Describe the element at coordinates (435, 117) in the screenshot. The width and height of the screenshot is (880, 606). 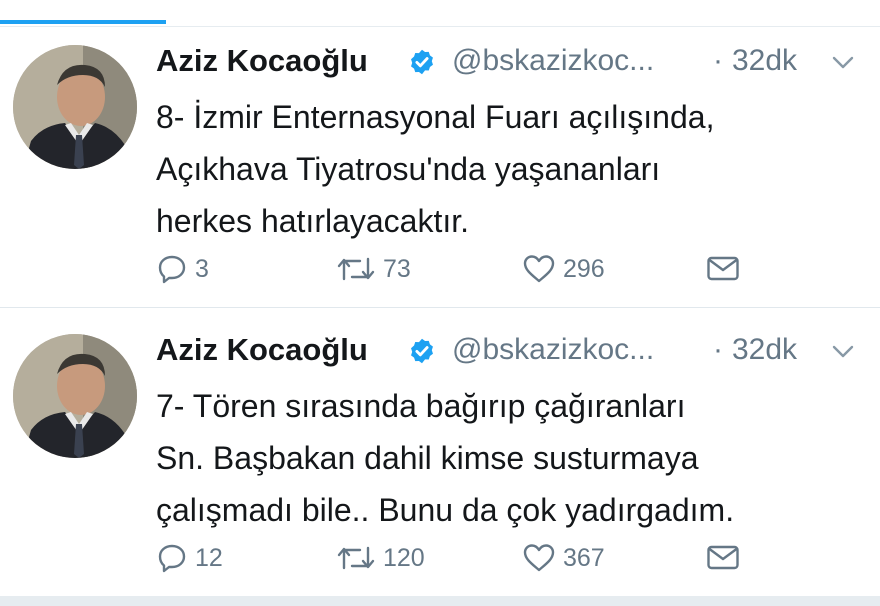
I see `tweet-text-line: 8- İzmir Enternasyonal Fuarı açılışında,` at that location.